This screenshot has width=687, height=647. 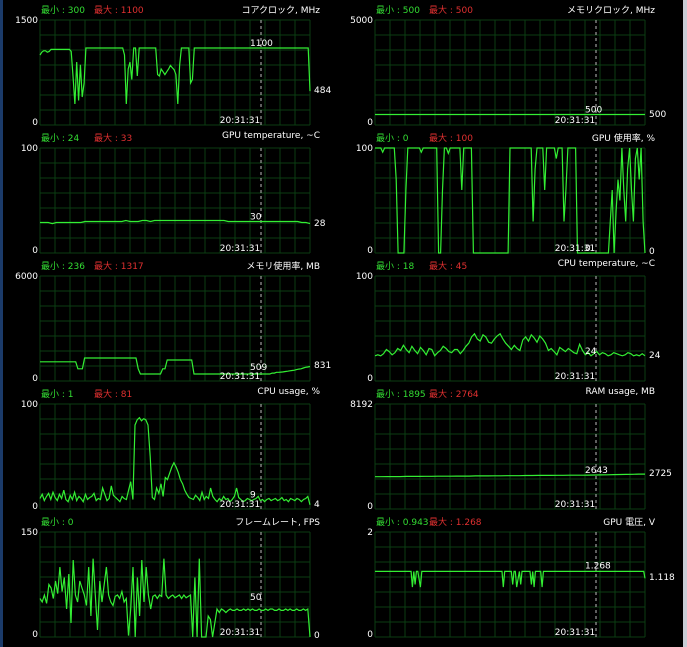 What do you see at coordinates (395, 267) in the screenshot?
I see `graph-min-label: 最小 : 18` at bounding box center [395, 267].